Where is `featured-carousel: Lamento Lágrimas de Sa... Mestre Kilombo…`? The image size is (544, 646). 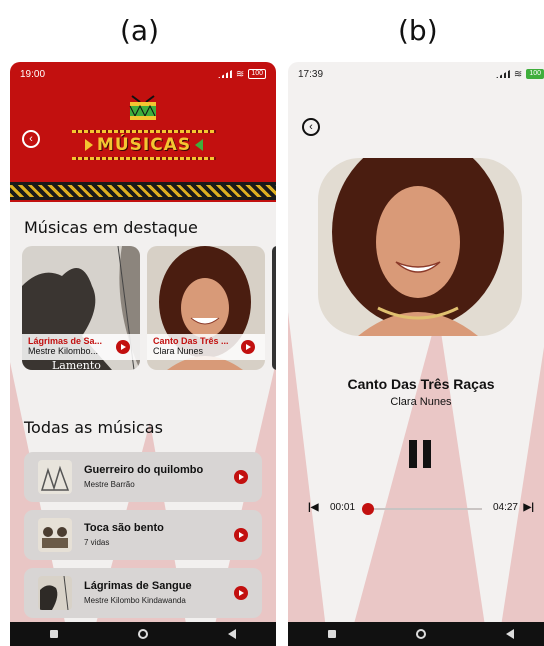 featured-carousel: Lamento Lágrimas de Sa... Mestre Kilombo… is located at coordinates (149, 308).